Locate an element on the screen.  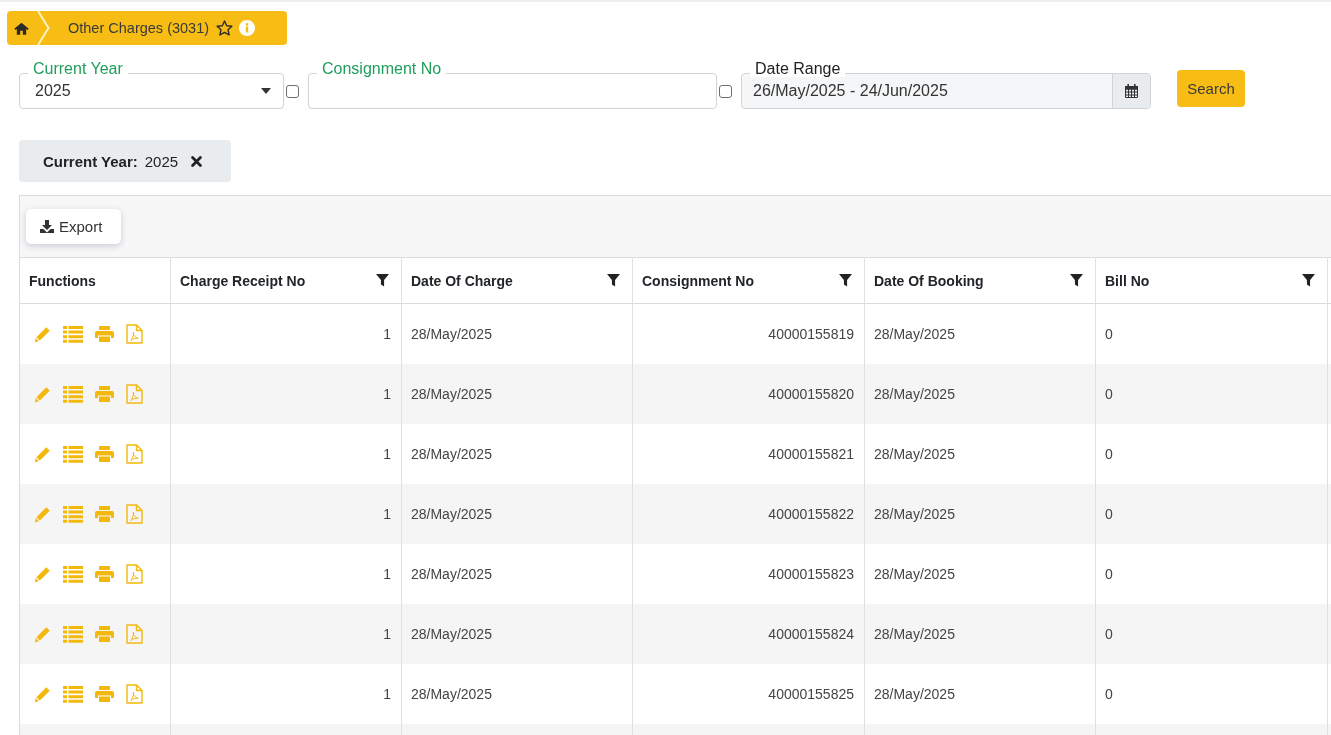
calendar-icon is located at coordinates (1131, 91).